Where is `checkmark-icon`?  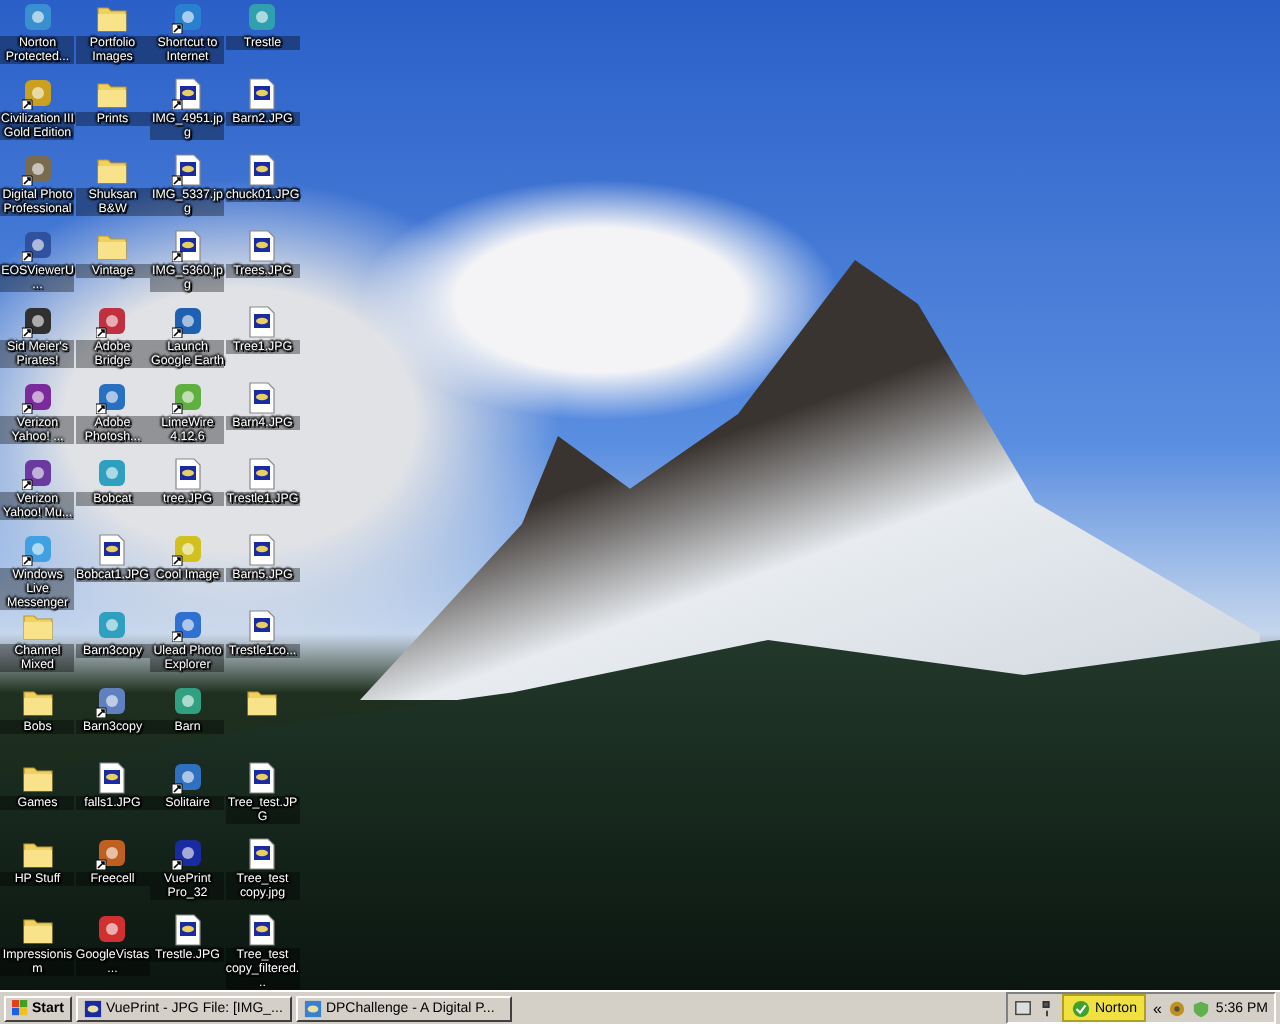
checkmark-icon is located at coordinates (1081, 1008).